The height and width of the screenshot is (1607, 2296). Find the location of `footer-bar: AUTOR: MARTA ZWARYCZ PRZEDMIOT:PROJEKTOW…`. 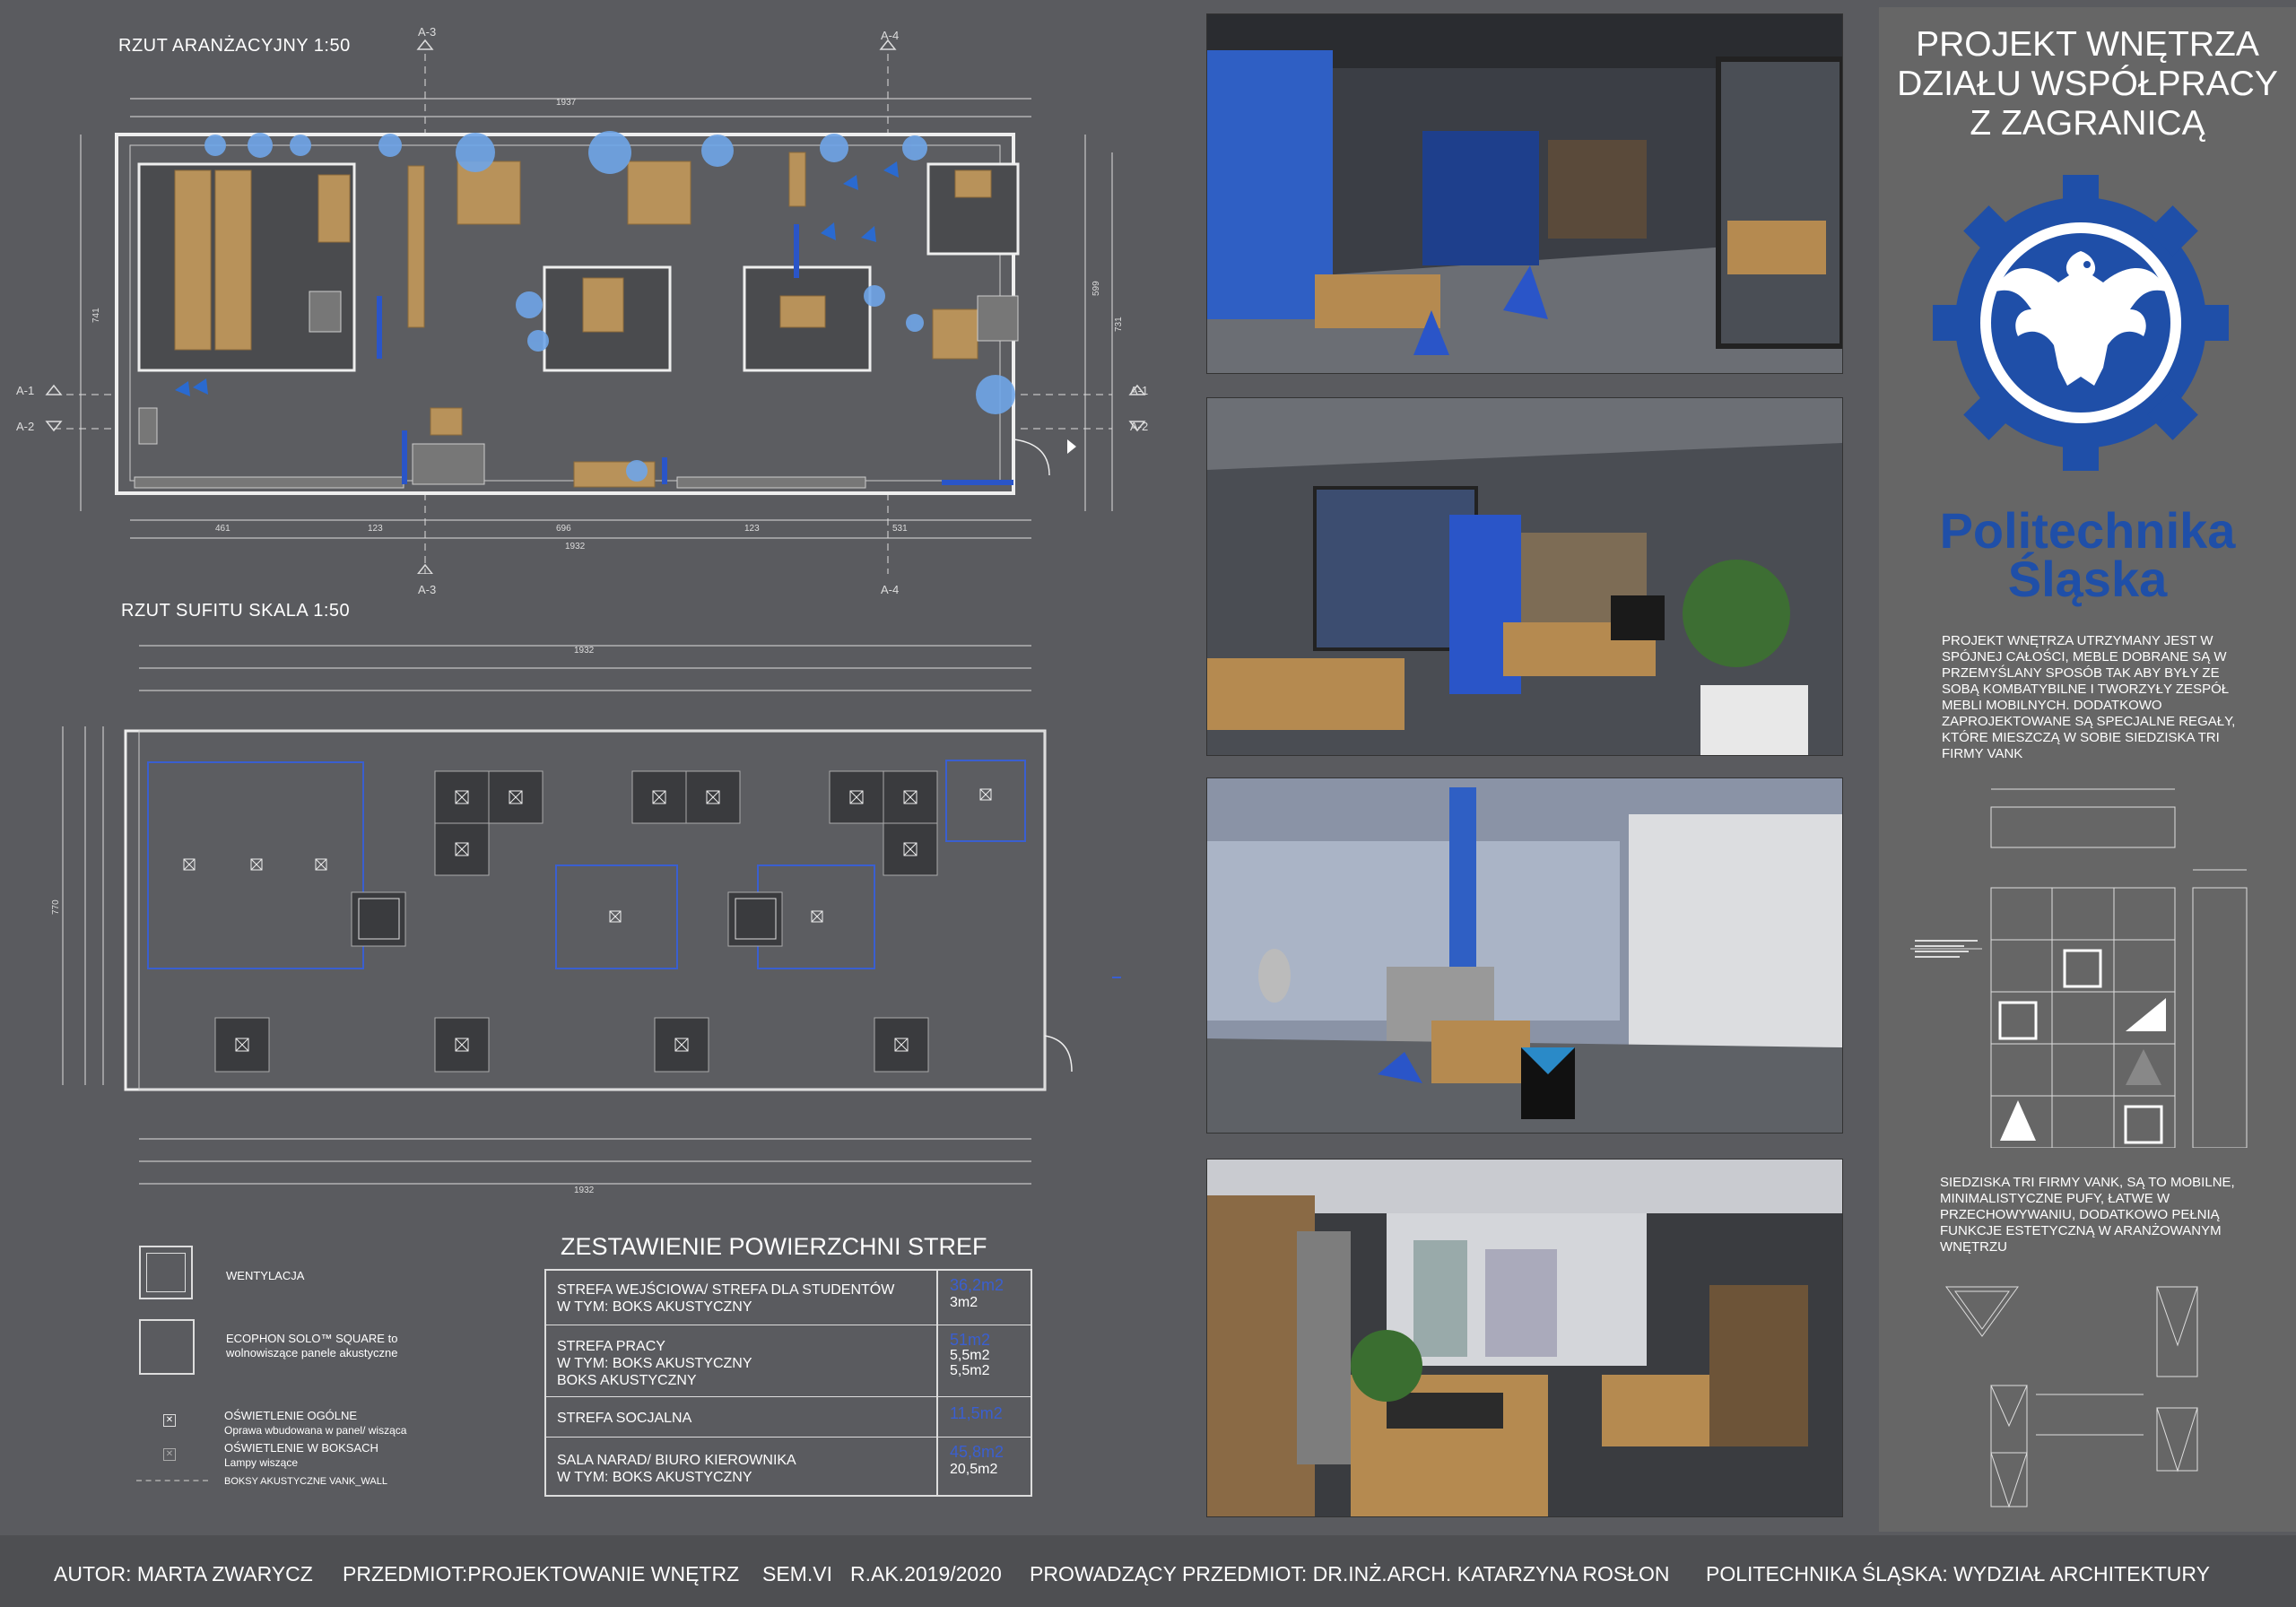

footer-bar: AUTOR: MARTA ZWARYCZ PRZEDMIOT:PROJEKTOW… is located at coordinates (1148, 1571).